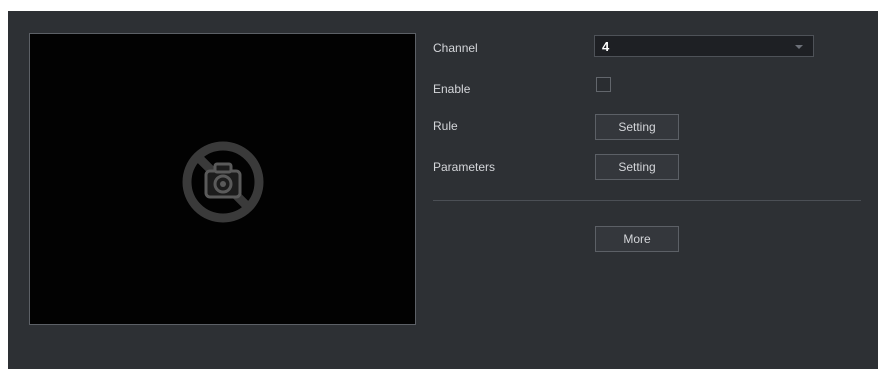  What do you see at coordinates (603, 84) in the screenshot?
I see `enable-checkbox` at bounding box center [603, 84].